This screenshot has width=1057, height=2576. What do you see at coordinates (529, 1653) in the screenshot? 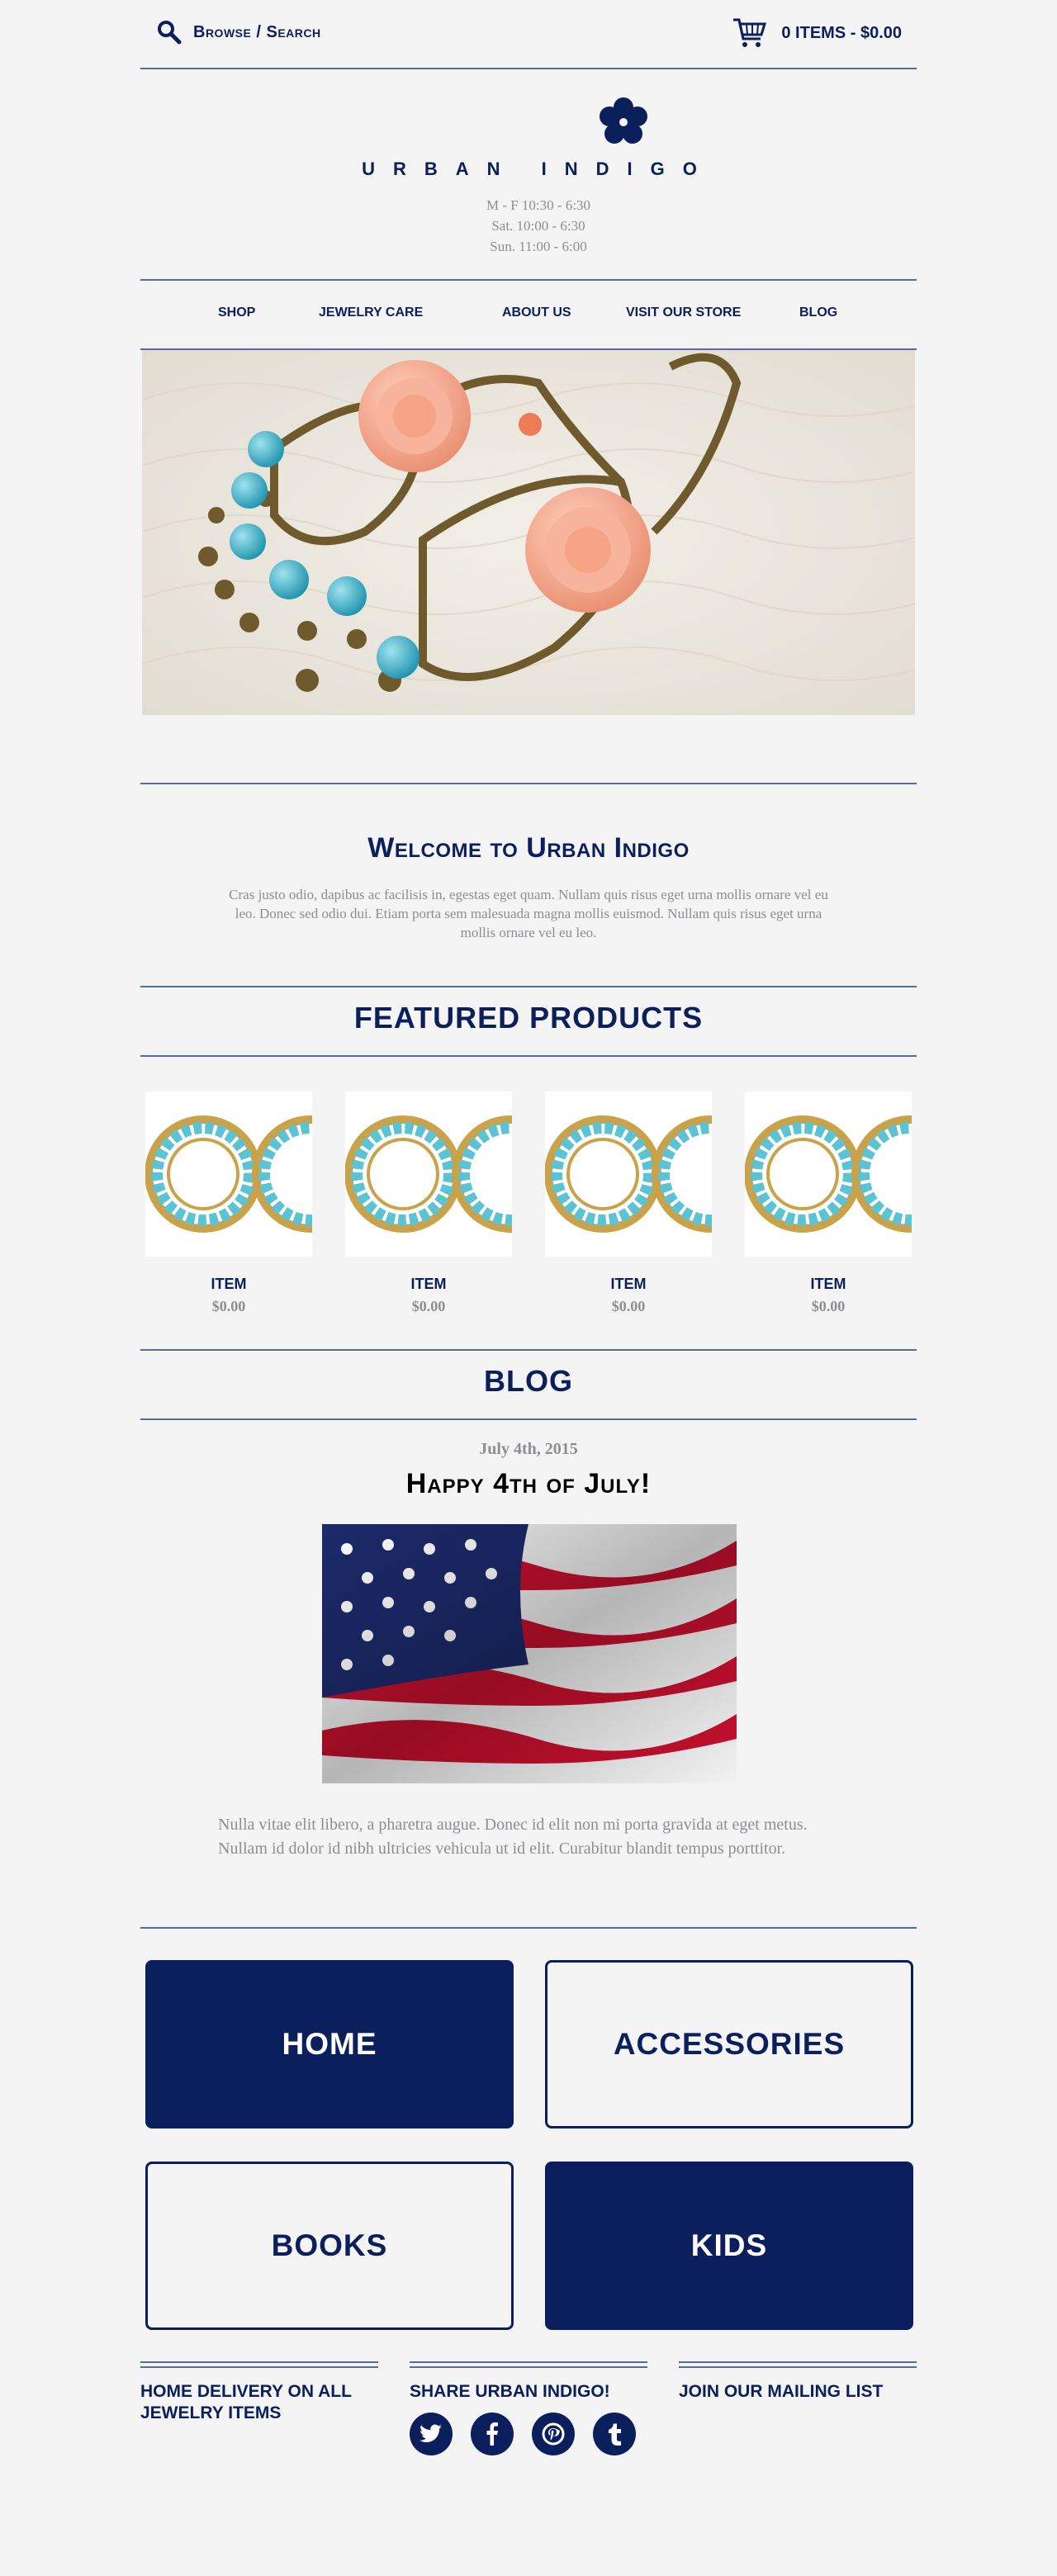
I see `american-flag-image` at bounding box center [529, 1653].